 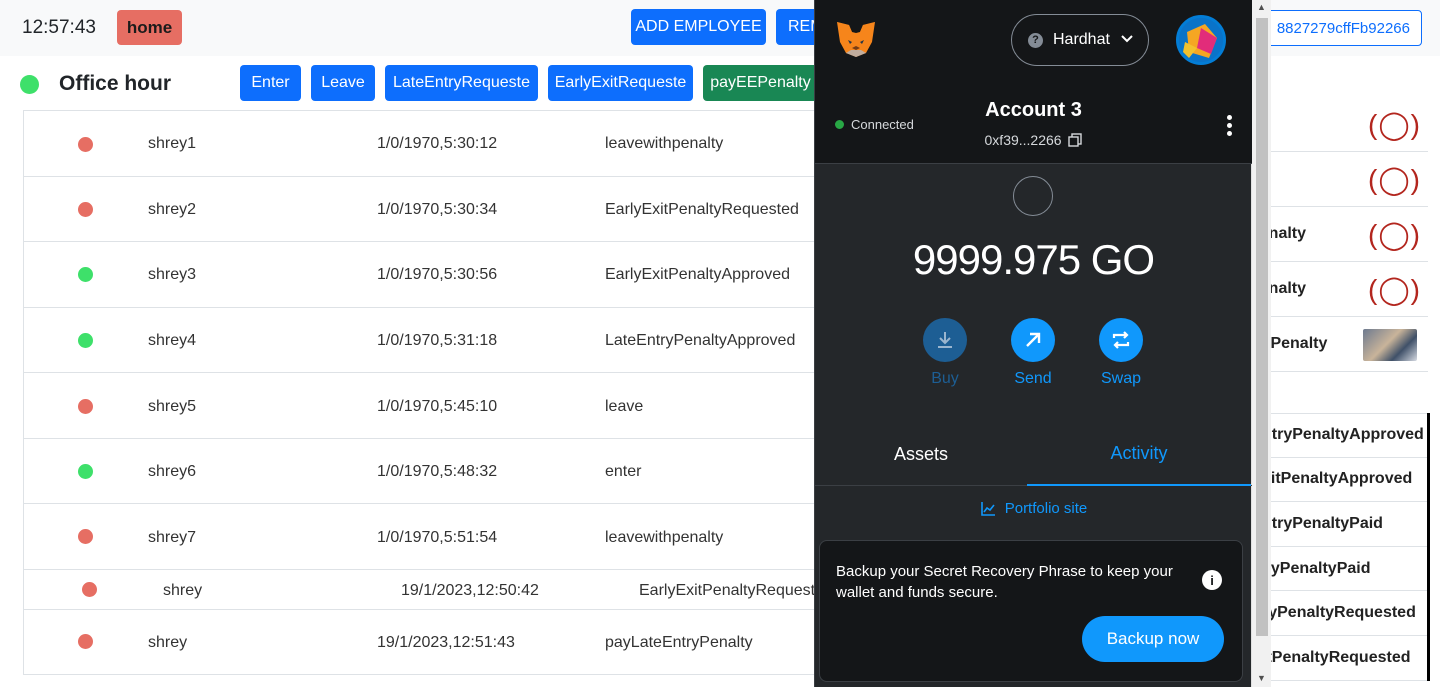 I want to click on copy-icon, so click(x=1075, y=140).